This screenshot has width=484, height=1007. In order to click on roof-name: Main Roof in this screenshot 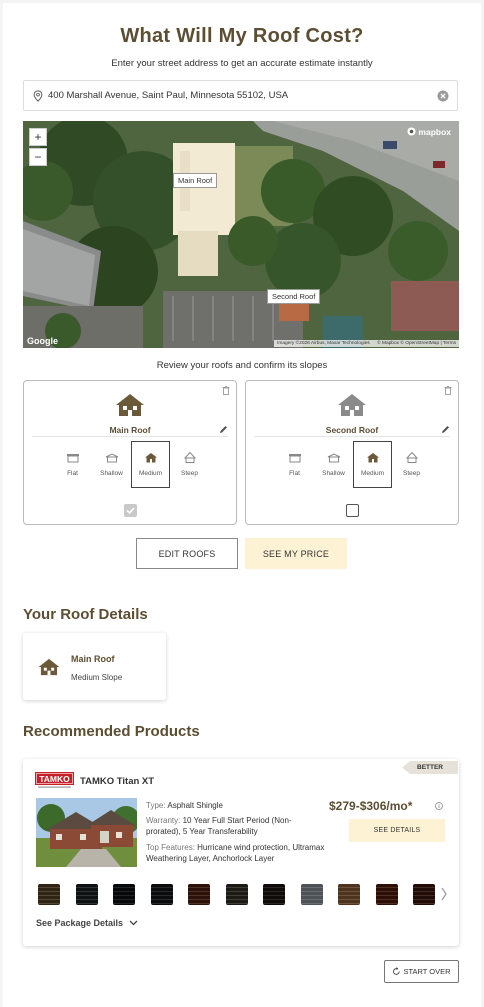, I will do `click(130, 430)`.